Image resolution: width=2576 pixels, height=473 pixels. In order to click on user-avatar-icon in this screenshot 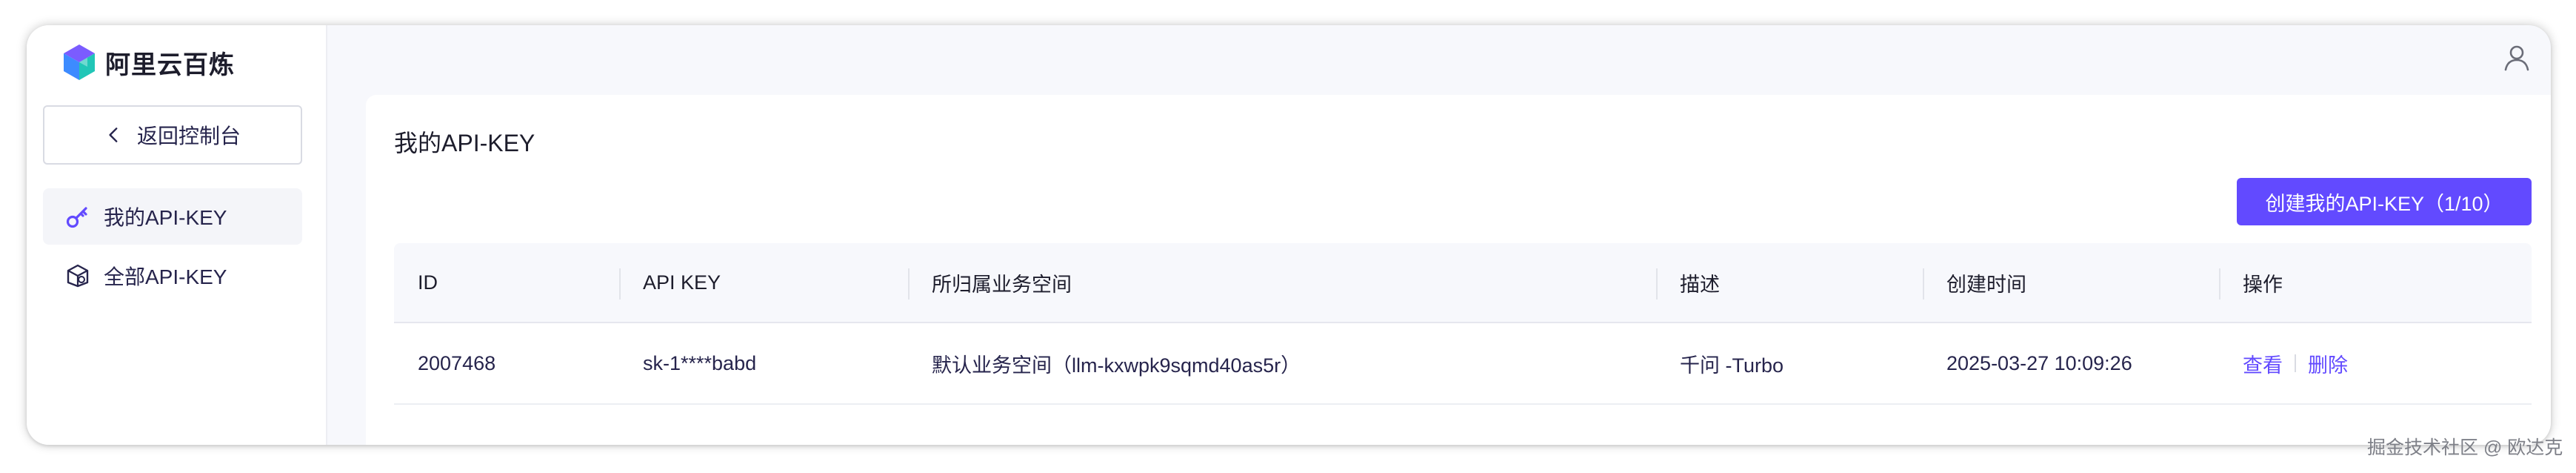, I will do `click(2517, 58)`.